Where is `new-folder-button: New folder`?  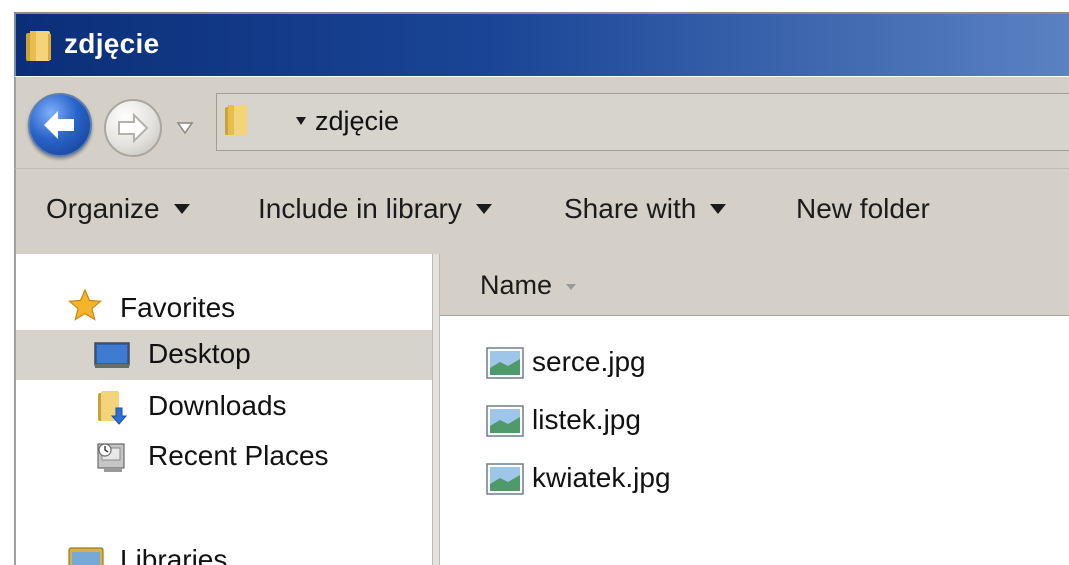
new-folder-button: New folder is located at coordinates (863, 209).